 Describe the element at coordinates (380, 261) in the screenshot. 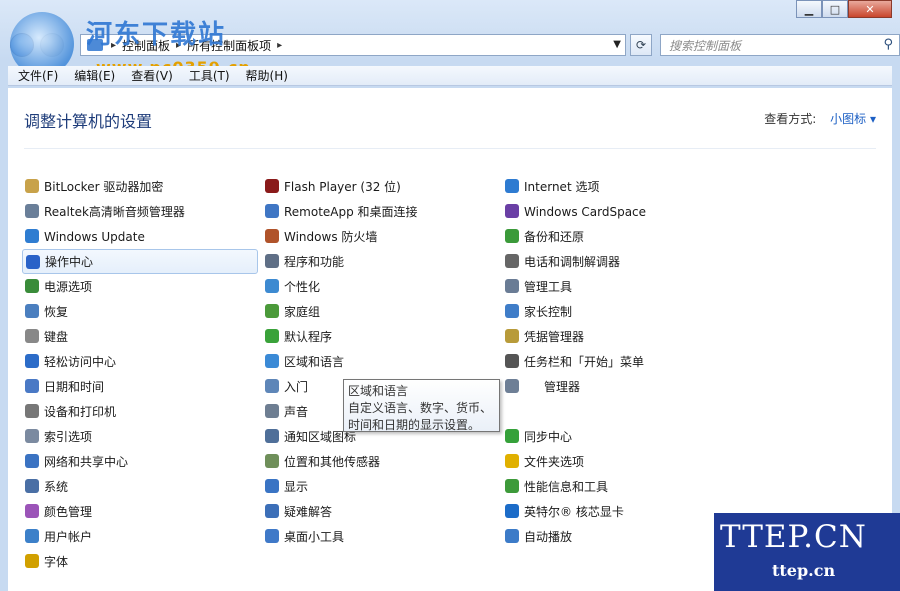

I see `control-panel-item: 程序和功能` at that location.